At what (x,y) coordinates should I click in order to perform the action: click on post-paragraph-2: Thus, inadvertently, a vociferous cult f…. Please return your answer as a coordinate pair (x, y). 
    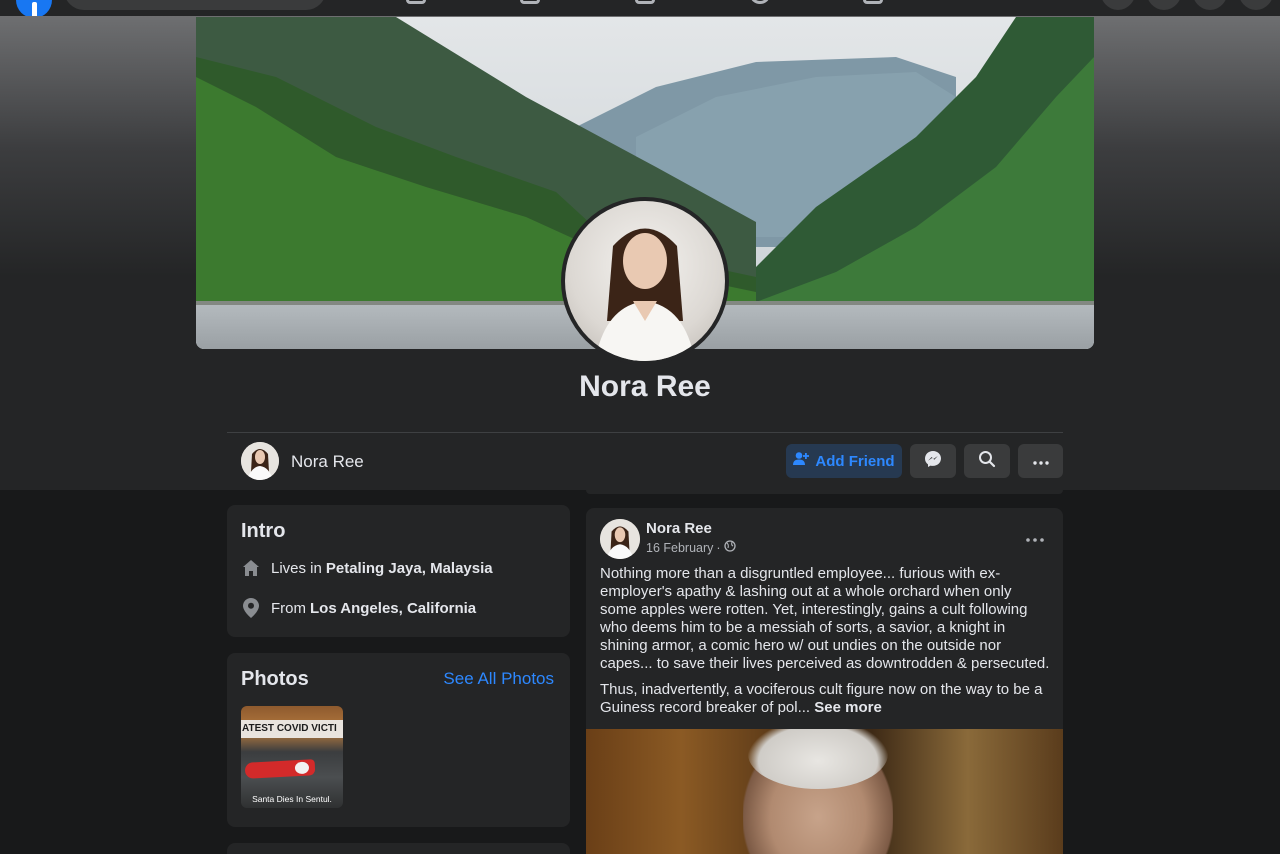
    Looking at the image, I should click on (825, 699).